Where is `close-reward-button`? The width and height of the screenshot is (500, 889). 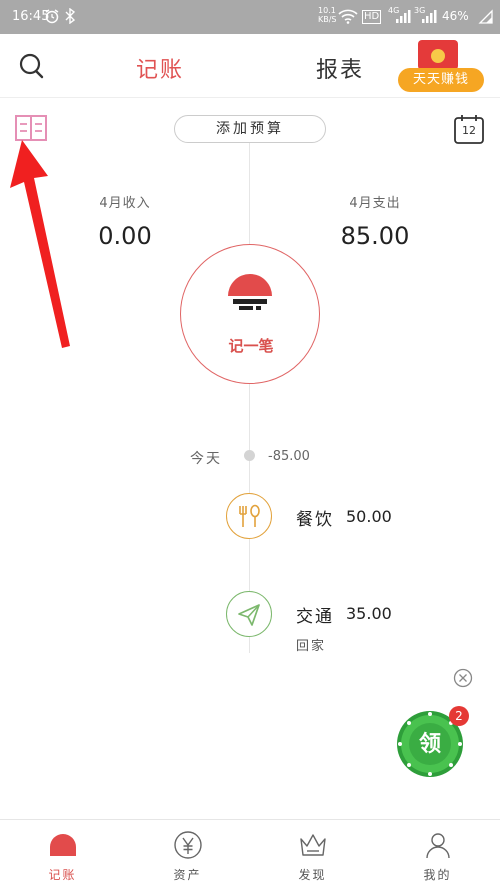
close-reward-button is located at coordinates (463, 678).